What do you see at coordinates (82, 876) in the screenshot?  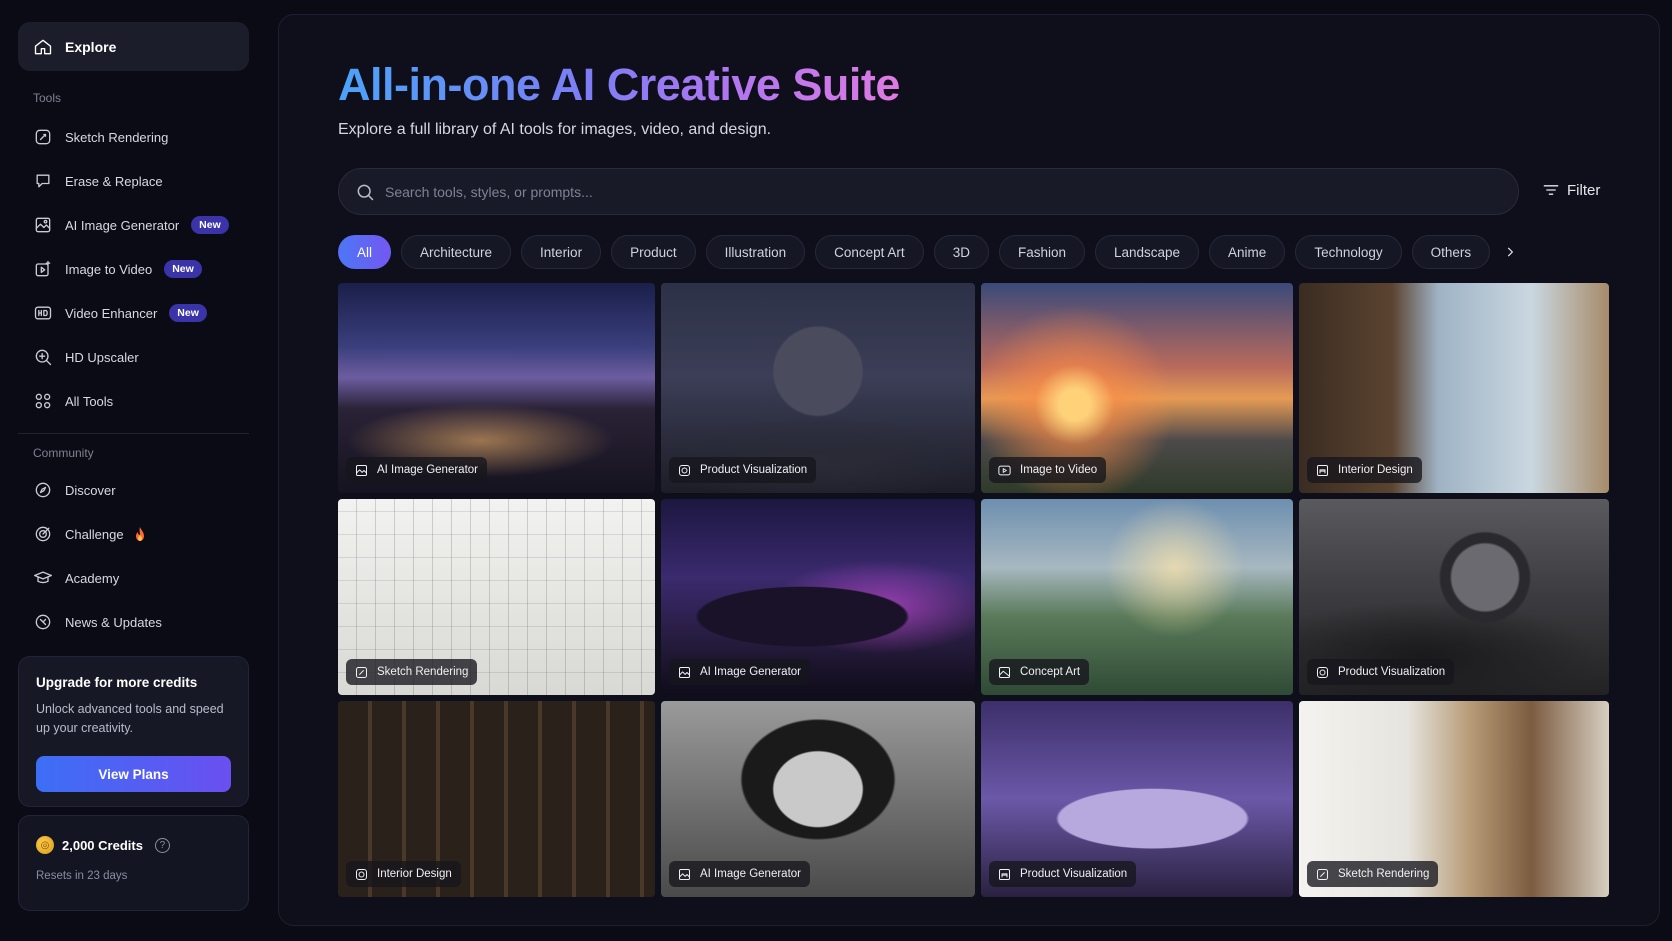 I see `credits-reset-text: Resets in 23 days` at bounding box center [82, 876].